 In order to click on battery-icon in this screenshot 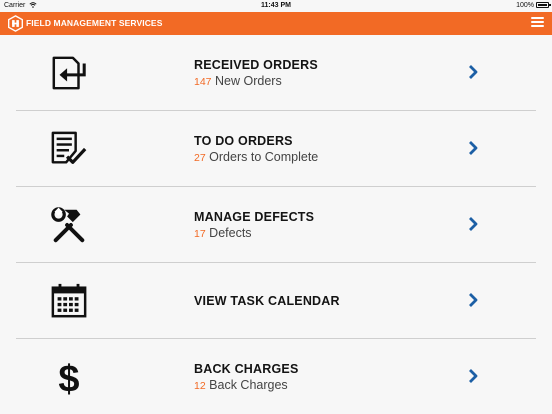, I will do `click(543, 5)`.